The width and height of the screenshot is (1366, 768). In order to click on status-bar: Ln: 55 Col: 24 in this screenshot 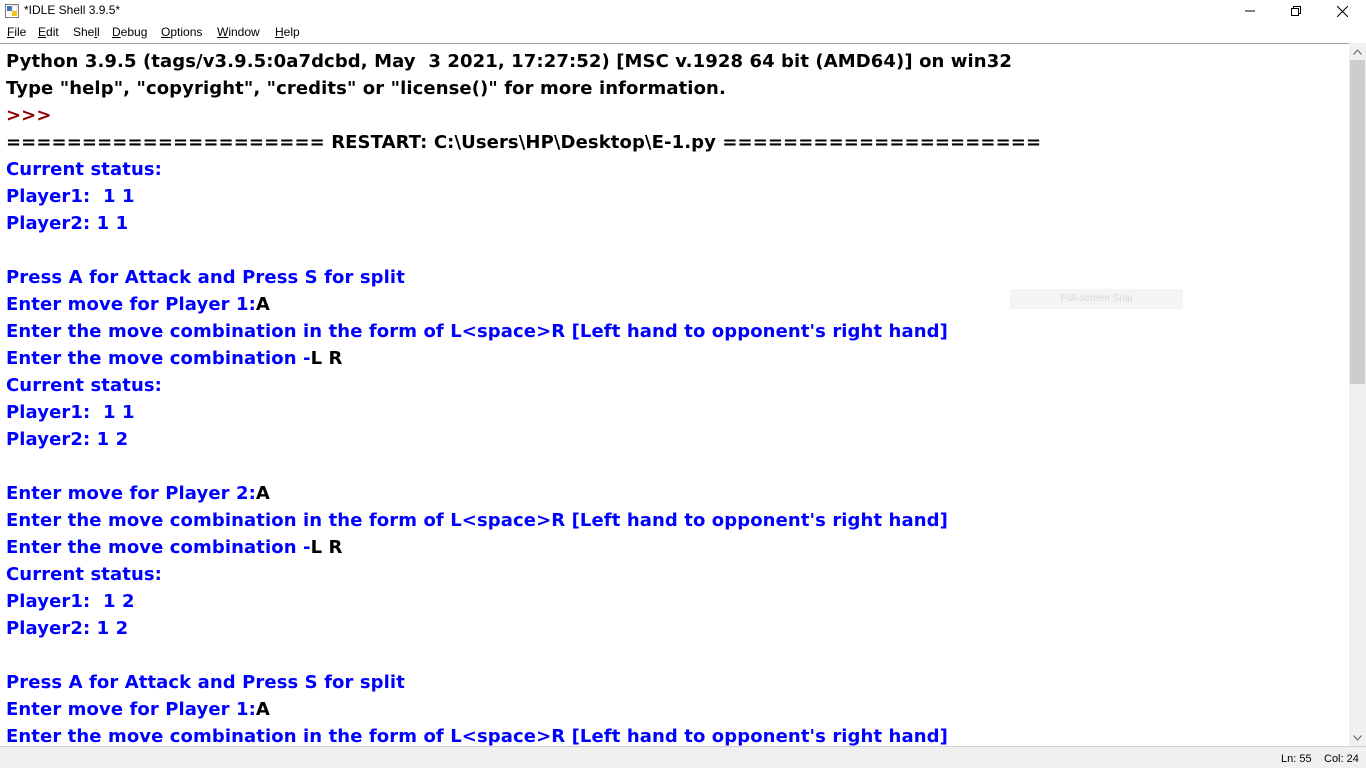, I will do `click(683, 757)`.